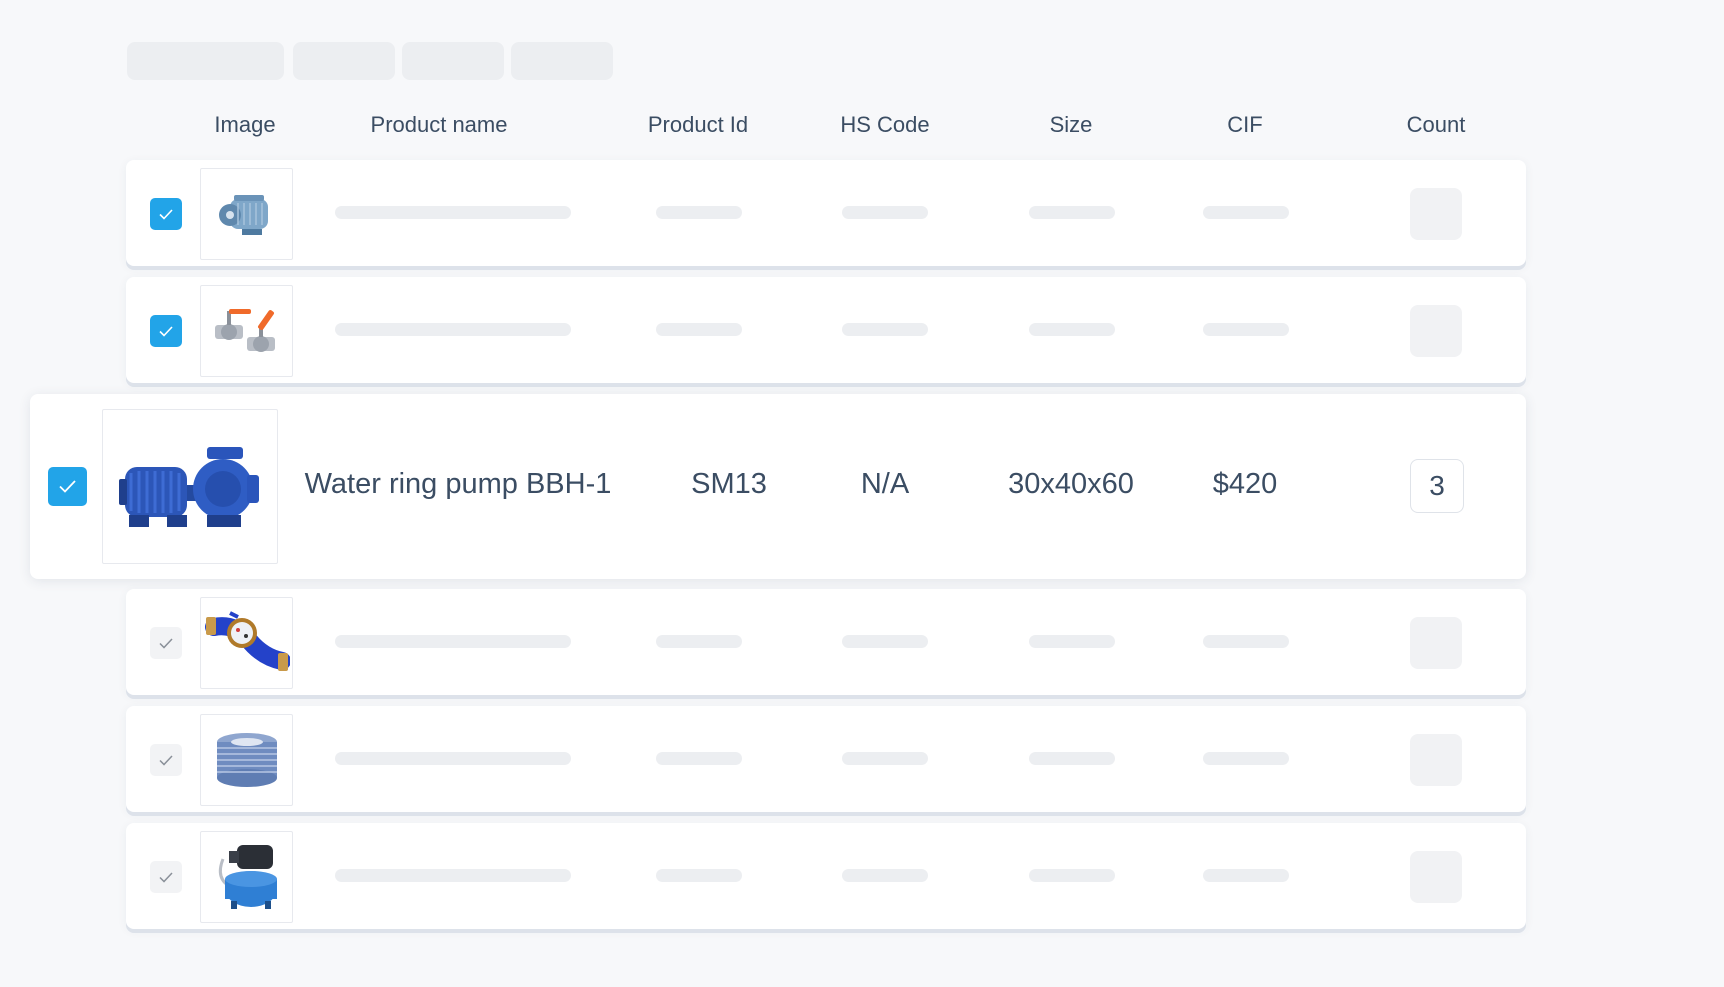  I want to click on column-header-image: Image, so click(244, 125).